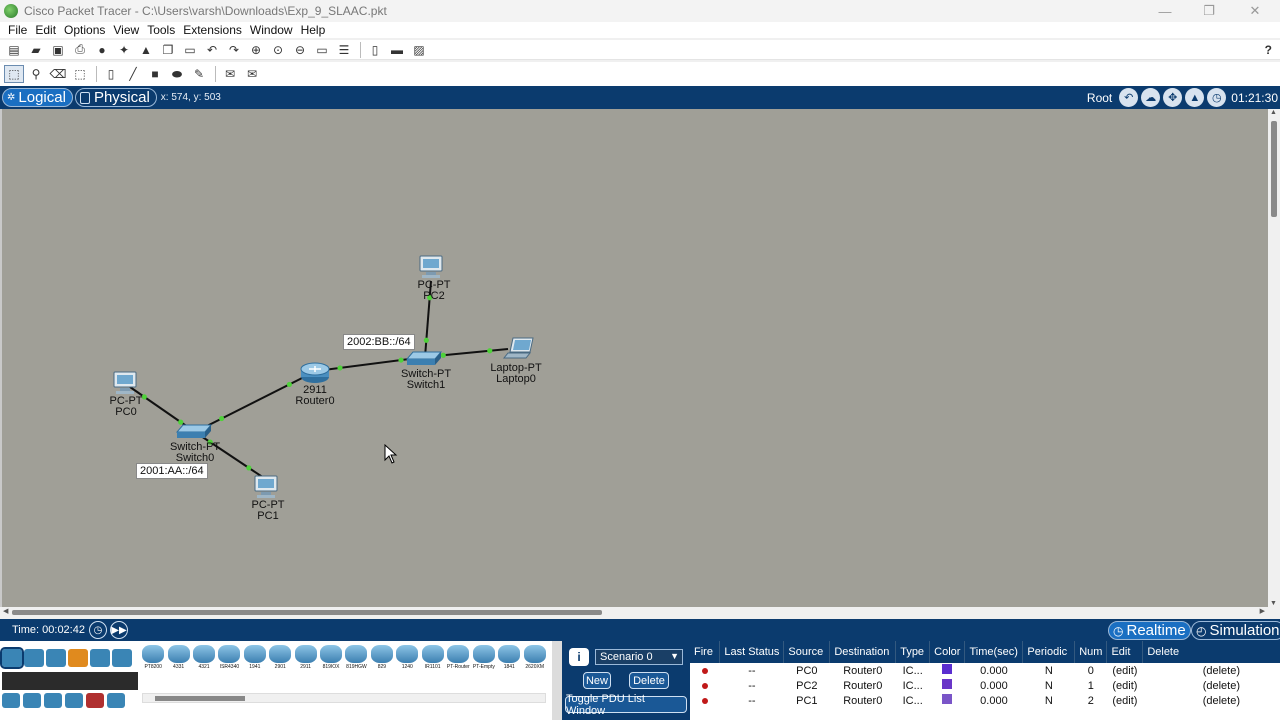 This screenshot has width=1280, height=720. I want to click on delete-scenario-button: Delete, so click(649, 680).